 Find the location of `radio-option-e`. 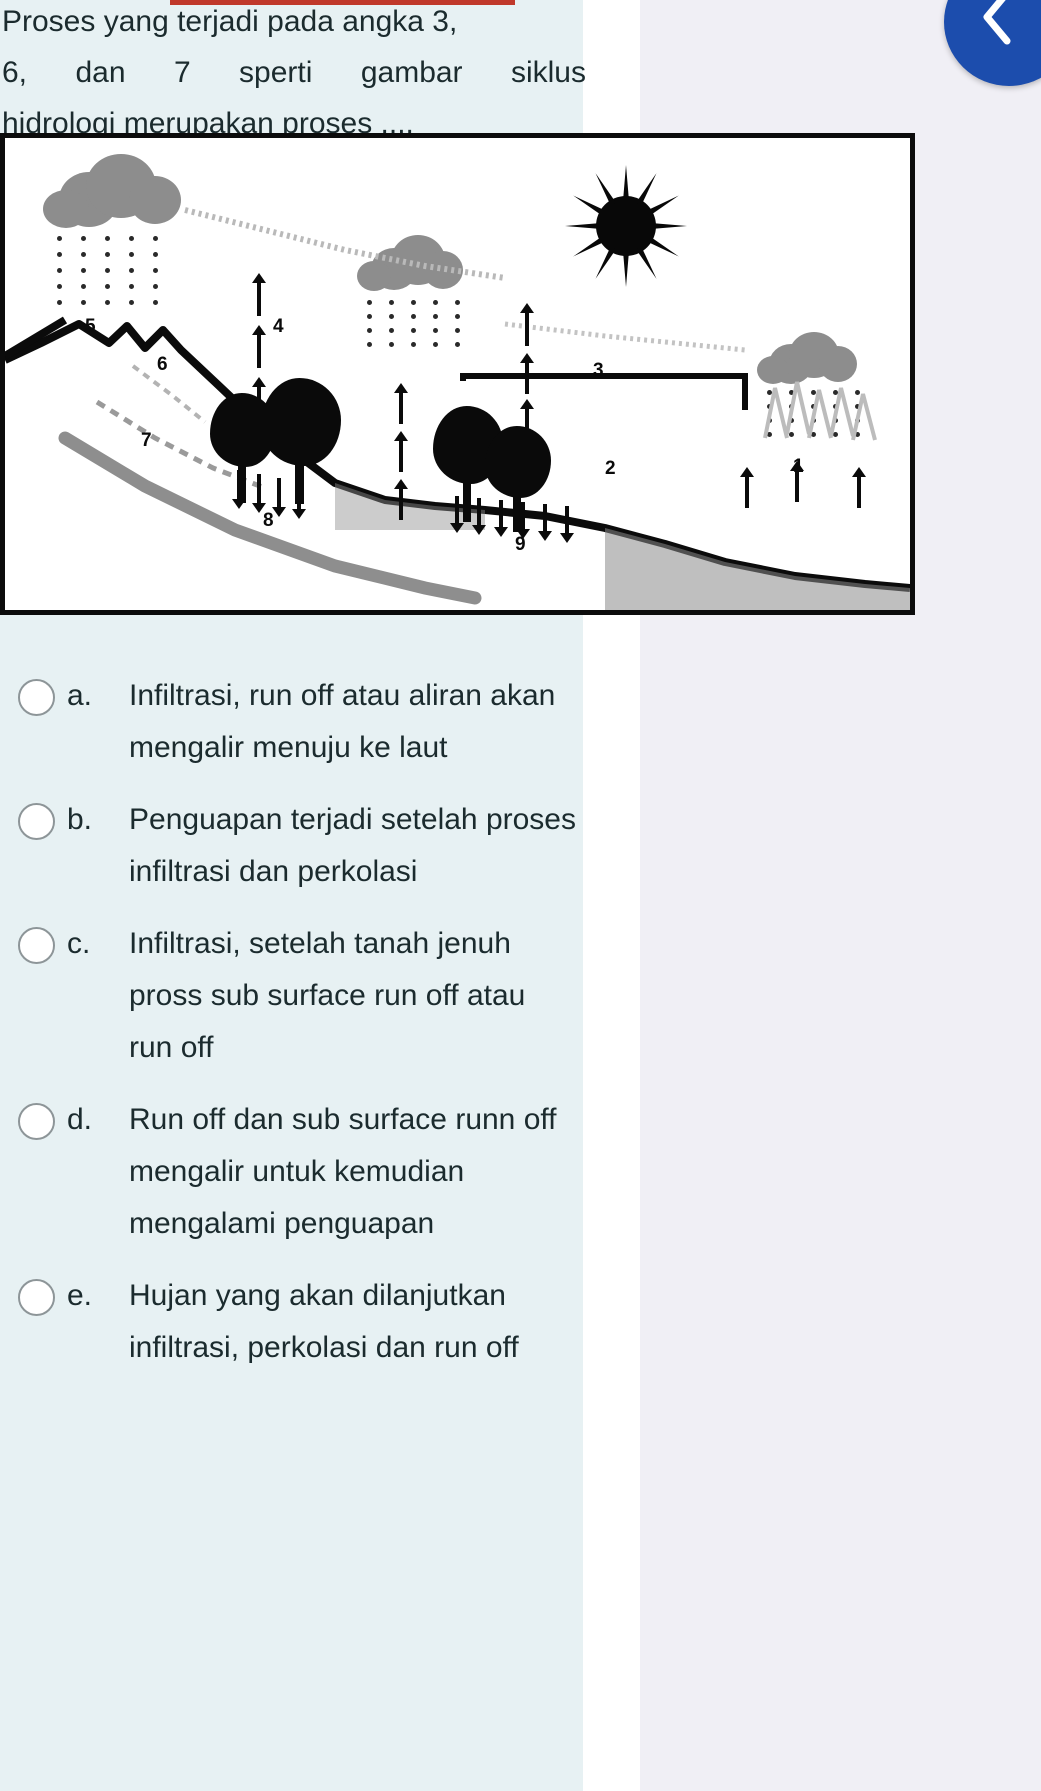

radio-option-e is located at coordinates (36, 1297).